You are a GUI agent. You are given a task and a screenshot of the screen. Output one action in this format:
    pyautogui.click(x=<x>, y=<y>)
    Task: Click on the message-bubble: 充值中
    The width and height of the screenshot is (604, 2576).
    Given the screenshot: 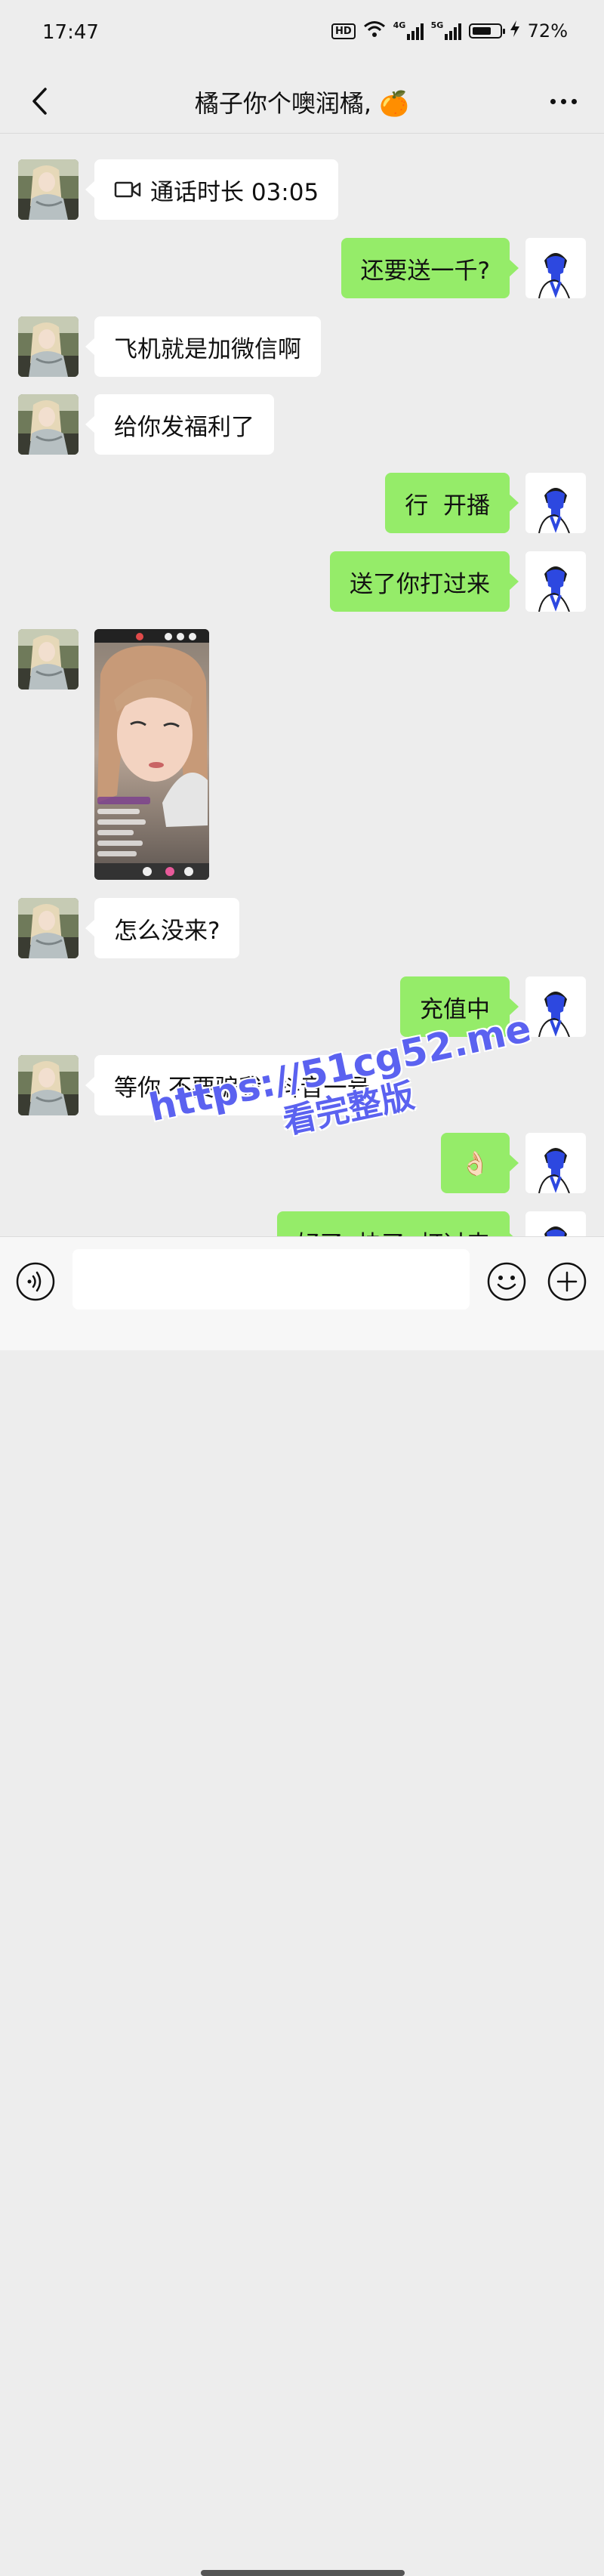 What is the action you would take?
    pyautogui.click(x=460, y=1006)
    